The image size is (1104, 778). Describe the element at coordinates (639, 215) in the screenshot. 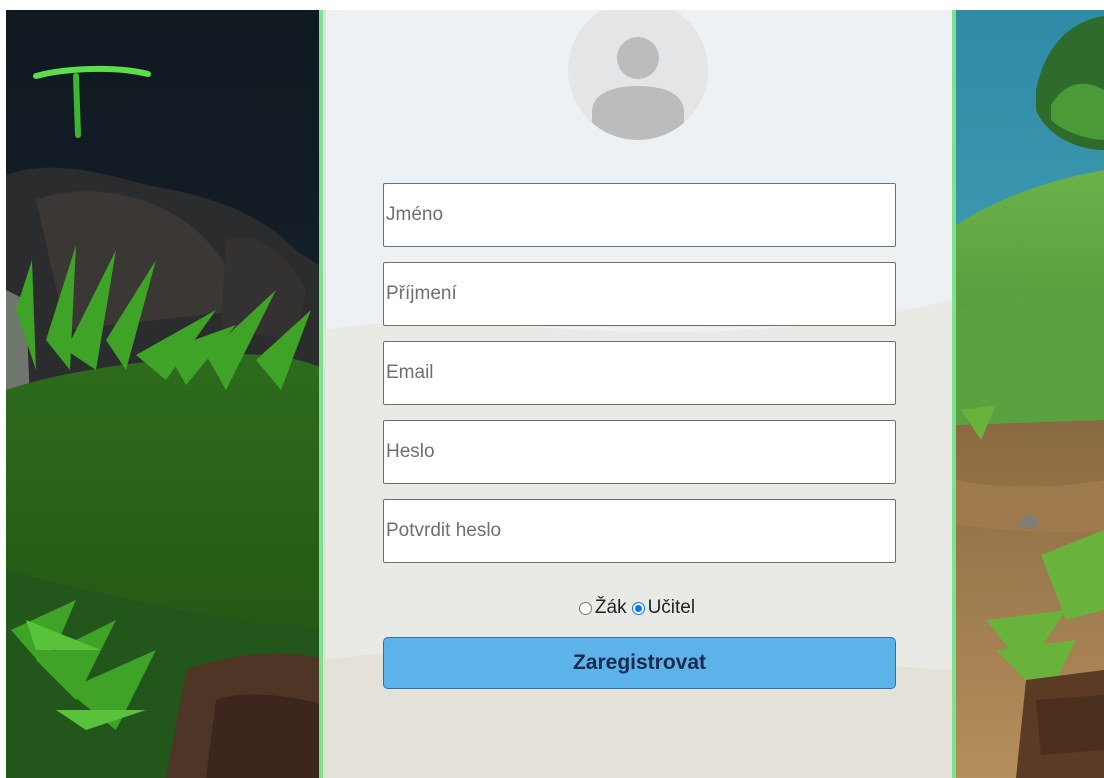

I see `first-name-input` at that location.